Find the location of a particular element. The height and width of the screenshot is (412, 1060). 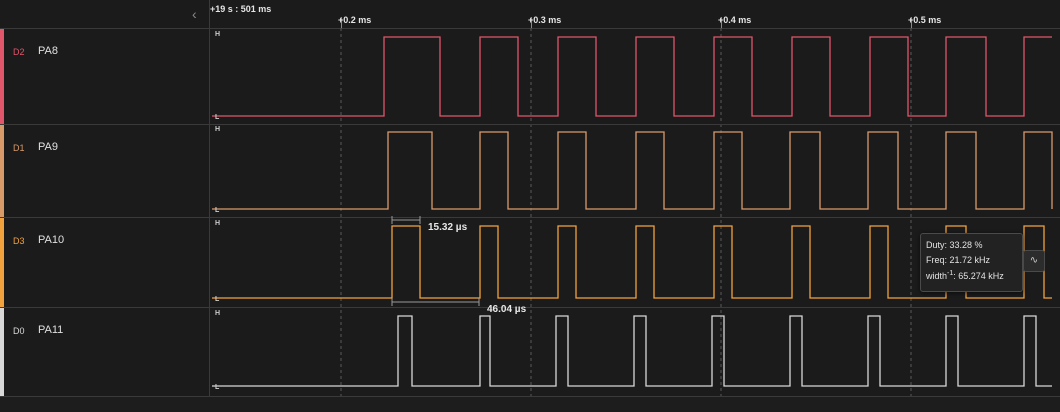

tooltip-width-label: width is located at coordinates (937, 276).